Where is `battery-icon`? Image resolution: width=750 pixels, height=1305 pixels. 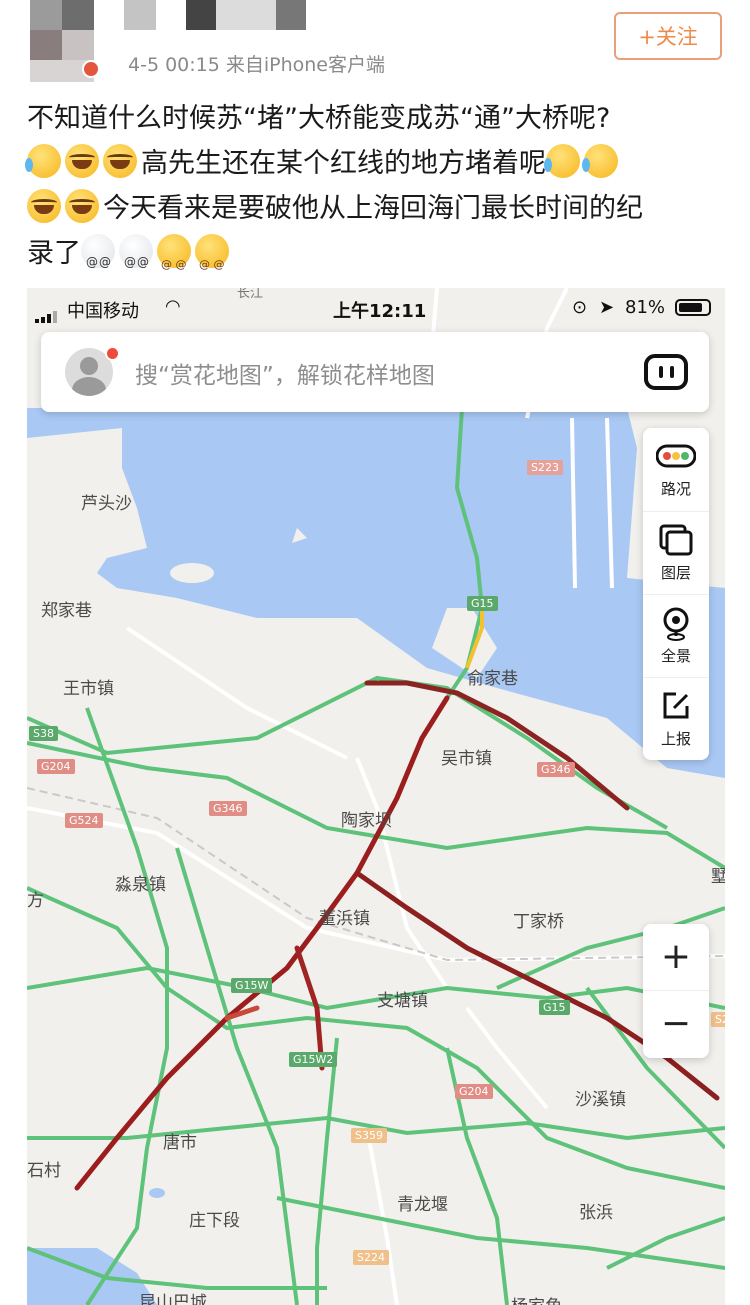 battery-icon is located at coordinates (693, 307).